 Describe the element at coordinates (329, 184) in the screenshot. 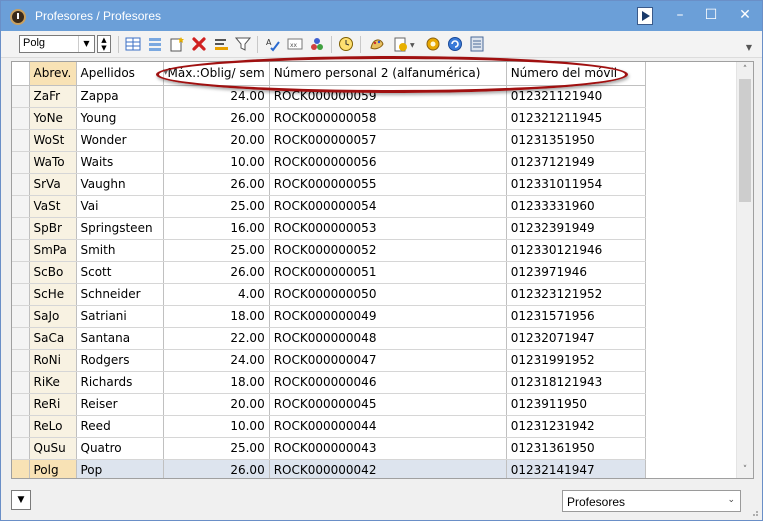

I see `table-row: SrVa Vaughn 26.00 ROCK000000055 012331011954` at that location.